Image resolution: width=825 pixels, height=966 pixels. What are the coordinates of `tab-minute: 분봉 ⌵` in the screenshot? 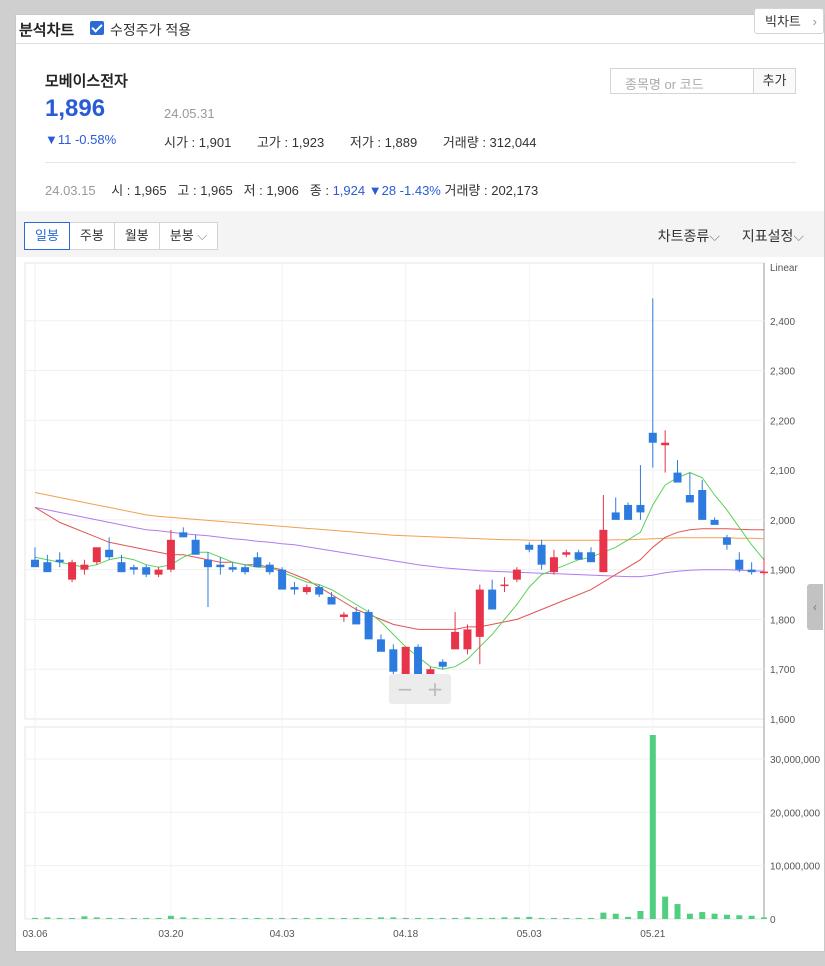 It's located at (188, 236).